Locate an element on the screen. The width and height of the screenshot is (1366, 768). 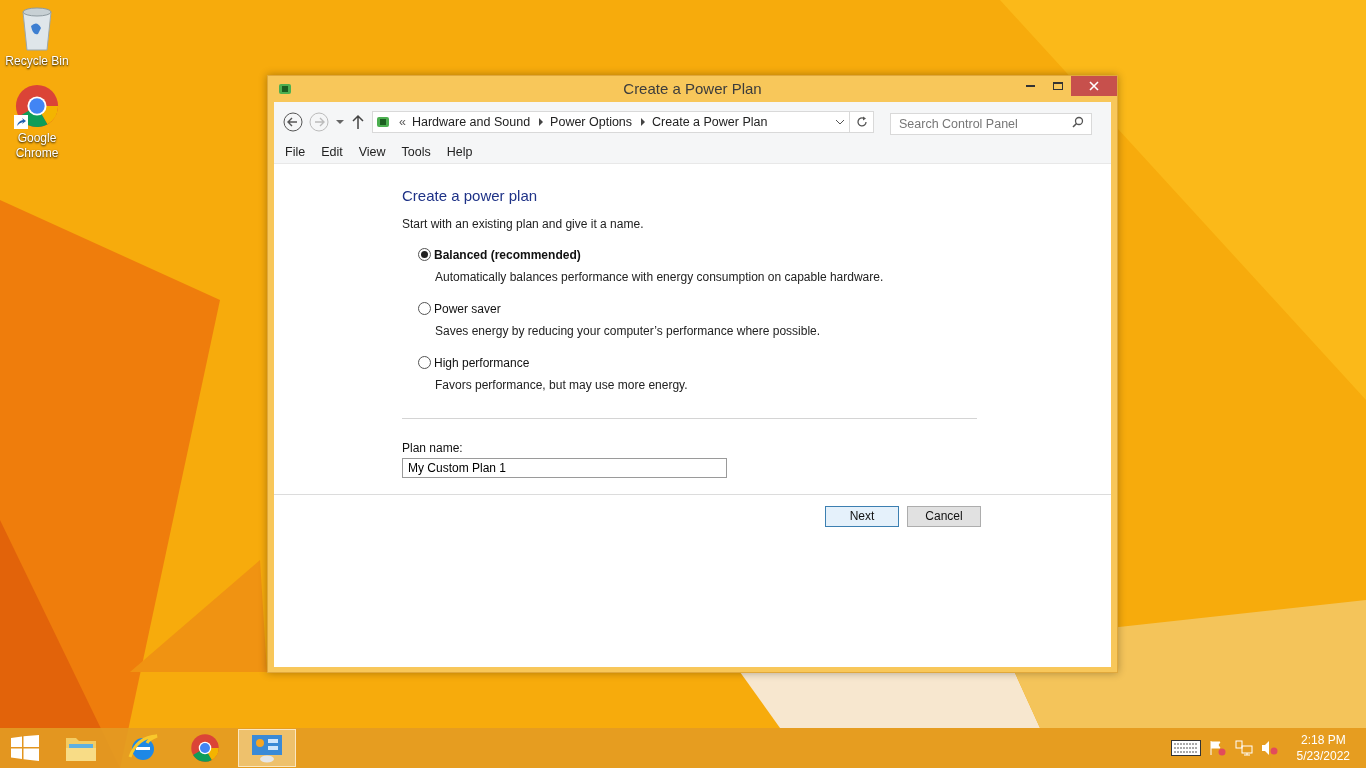
plan-radio: Balanced (recommended) is located at coordinates (764, 254).